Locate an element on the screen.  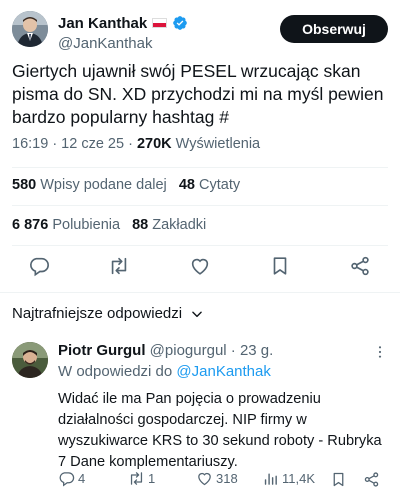
tweet-header: Jan Kanthak @JanKanthak Obserwuj is located at coordinates (200, 32).